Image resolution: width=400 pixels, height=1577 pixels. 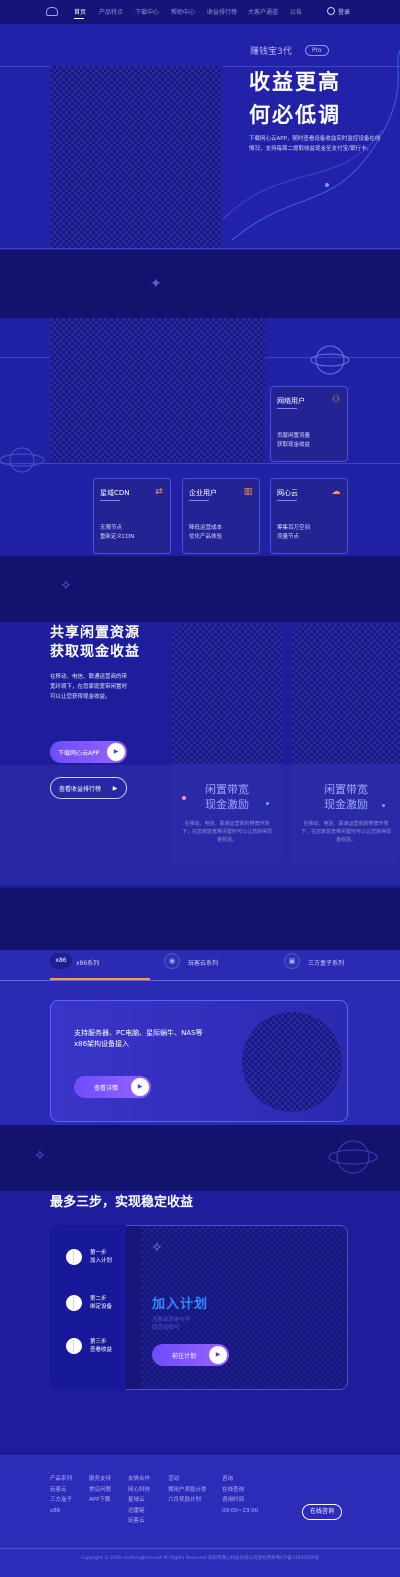 I want to click on wanke-icon: ◉, so click(x=172, y=961).